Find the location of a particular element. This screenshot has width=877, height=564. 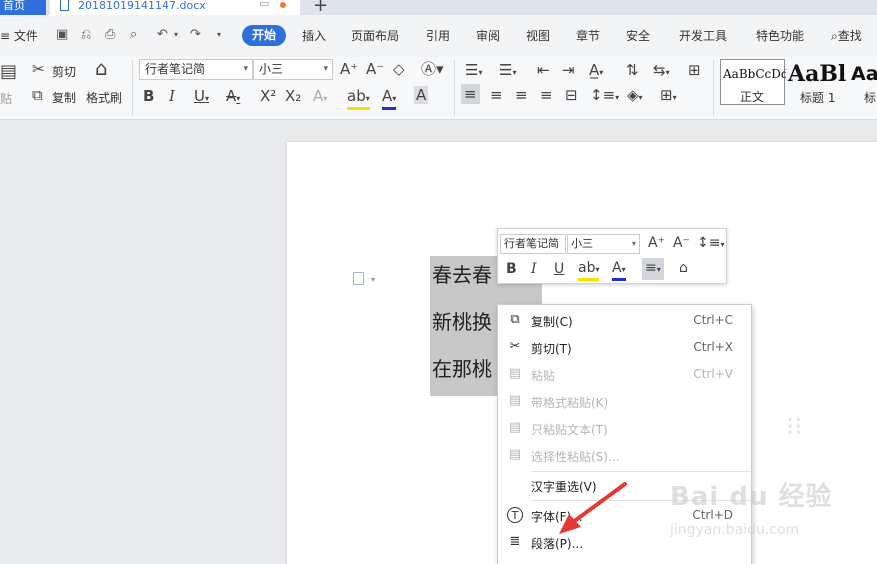

cut-button: 剪切 is located at coordinates (64, 71).